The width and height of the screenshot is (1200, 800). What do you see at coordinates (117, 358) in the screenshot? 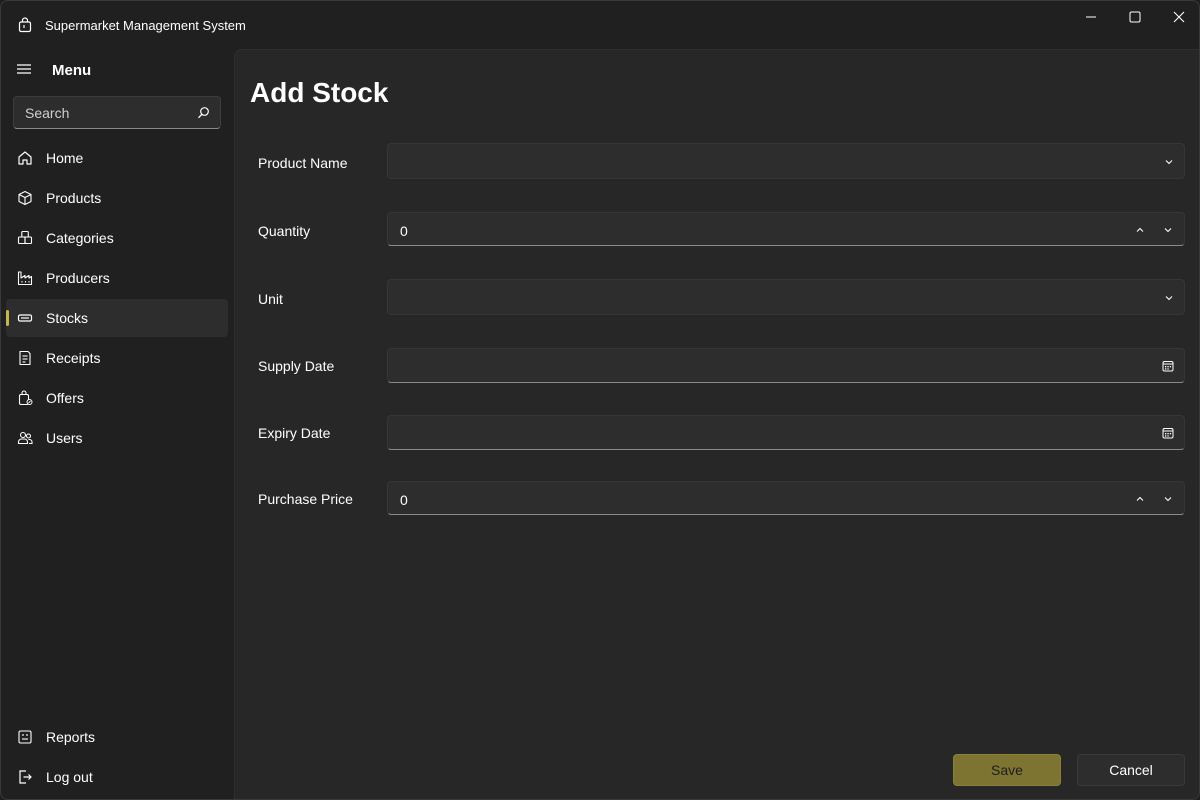
I see `sidebar-item-receipts: Receipts` at bounding box center [117, 358].